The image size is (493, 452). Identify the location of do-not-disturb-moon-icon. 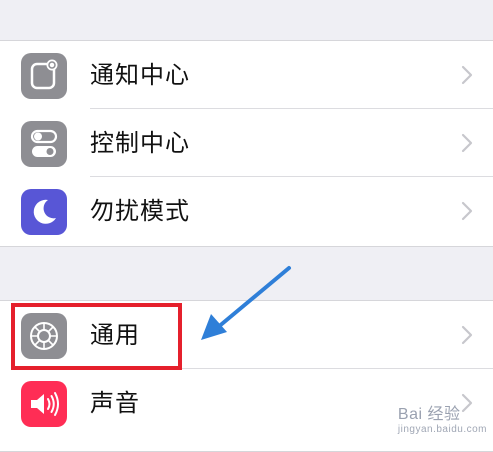
(44, 212).